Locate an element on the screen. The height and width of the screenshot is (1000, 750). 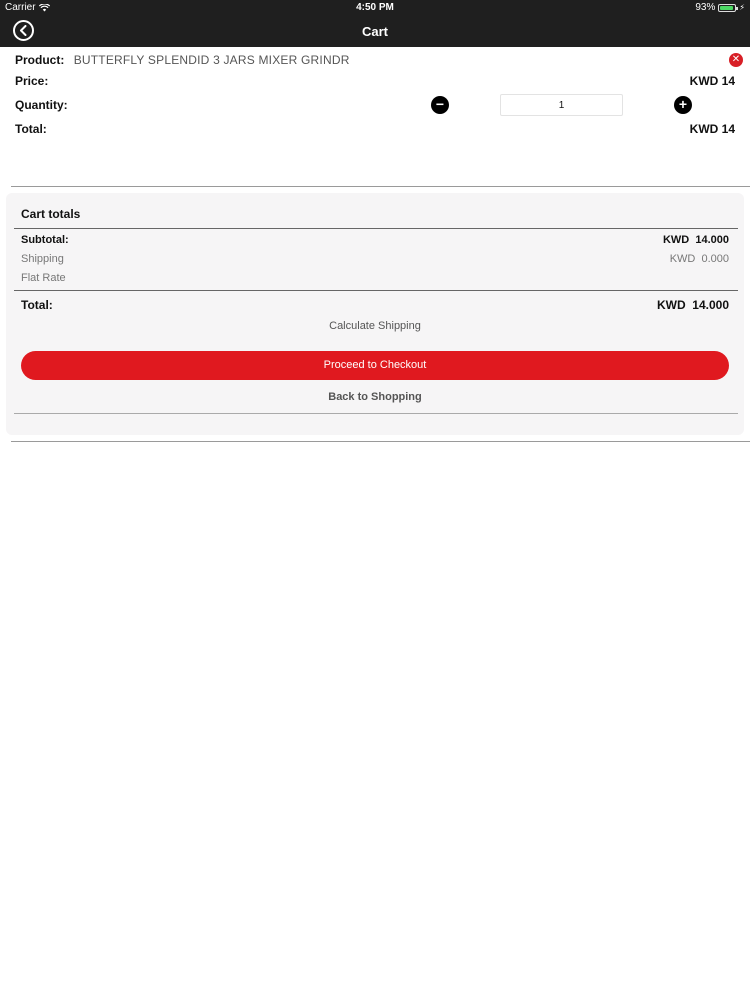
price-row: Price: KWD 14 is located at coordinates (375, 83).